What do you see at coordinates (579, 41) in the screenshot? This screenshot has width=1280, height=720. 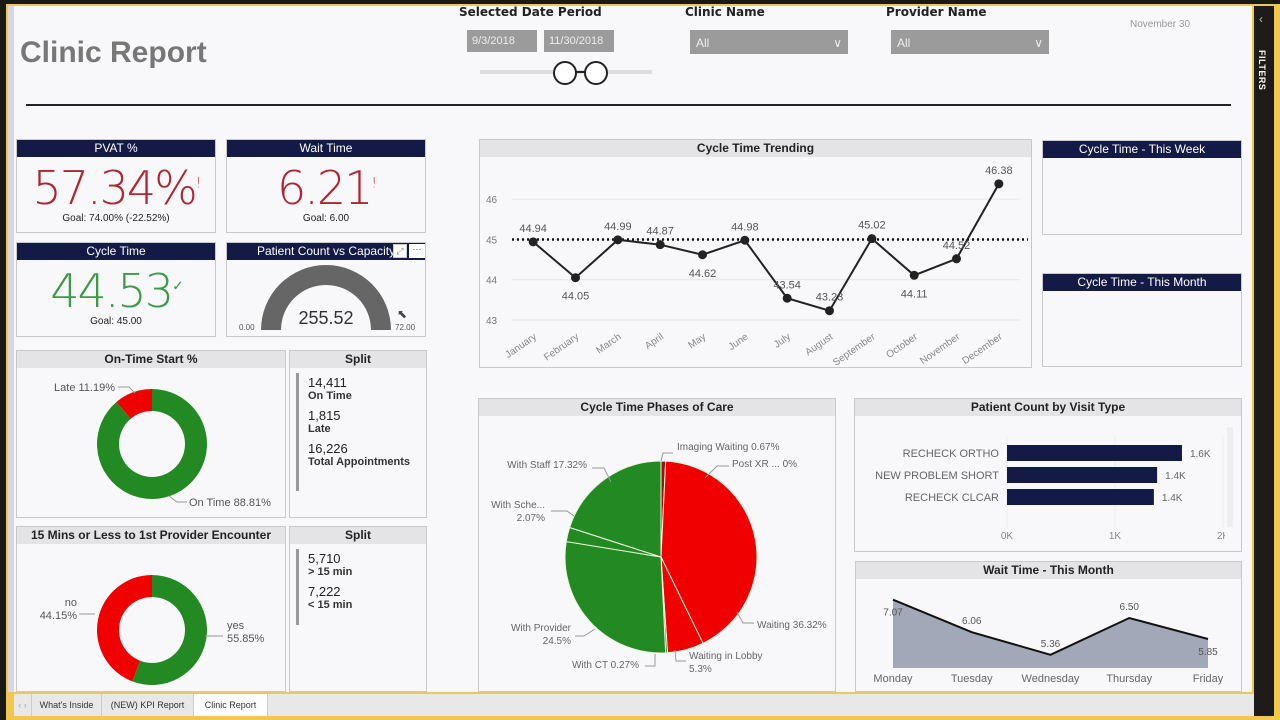 I see `end-date-input: 11/30/2018` at bounding box center [579, 41].